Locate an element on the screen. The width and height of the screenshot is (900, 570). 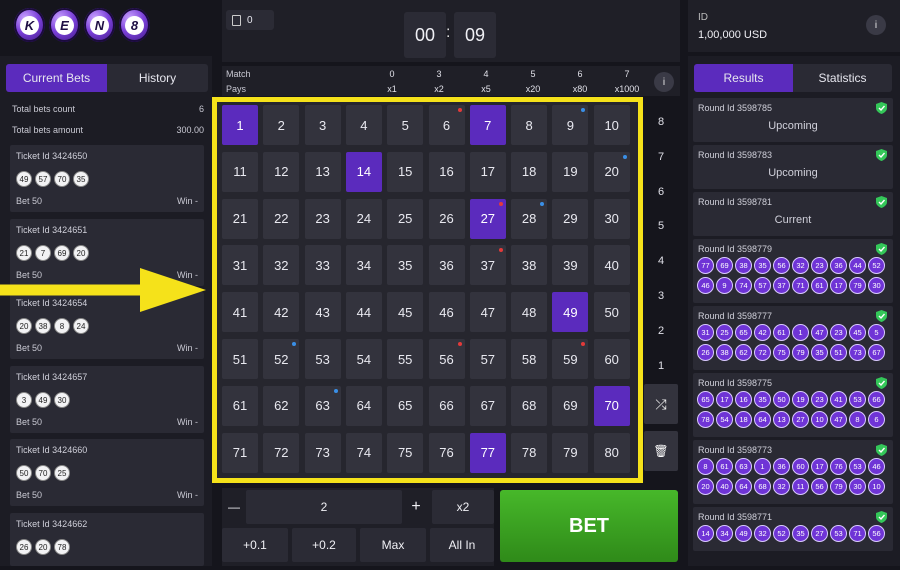
number-cell: 34 is located at coordinates (363, 265).